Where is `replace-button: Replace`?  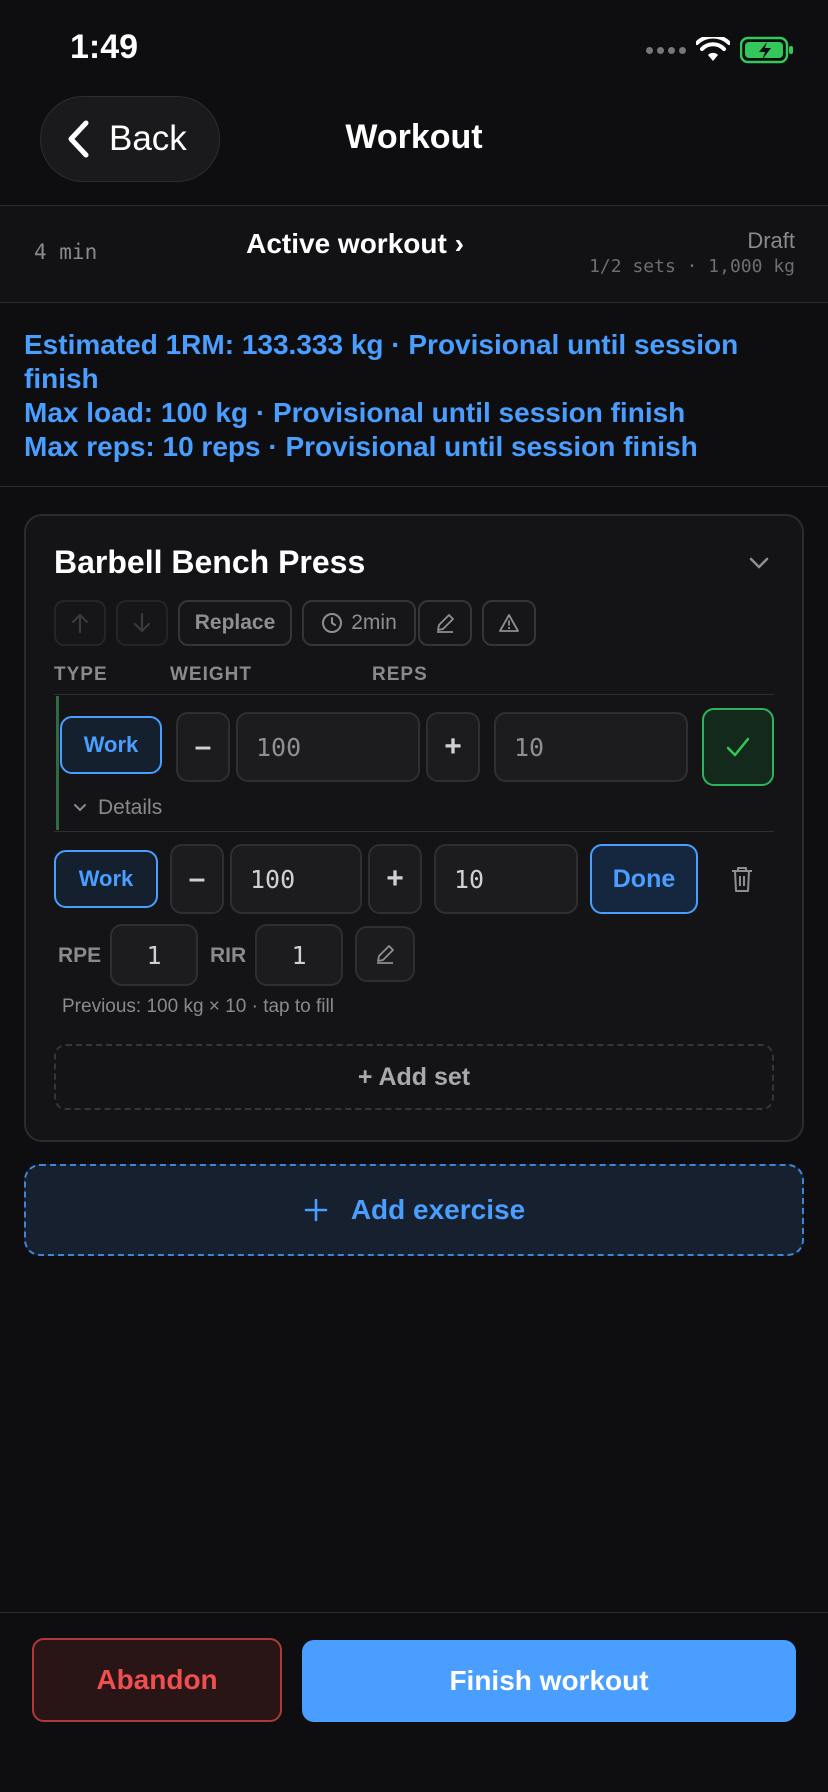
replace-button: Replace is located at coordinates (235, 623).